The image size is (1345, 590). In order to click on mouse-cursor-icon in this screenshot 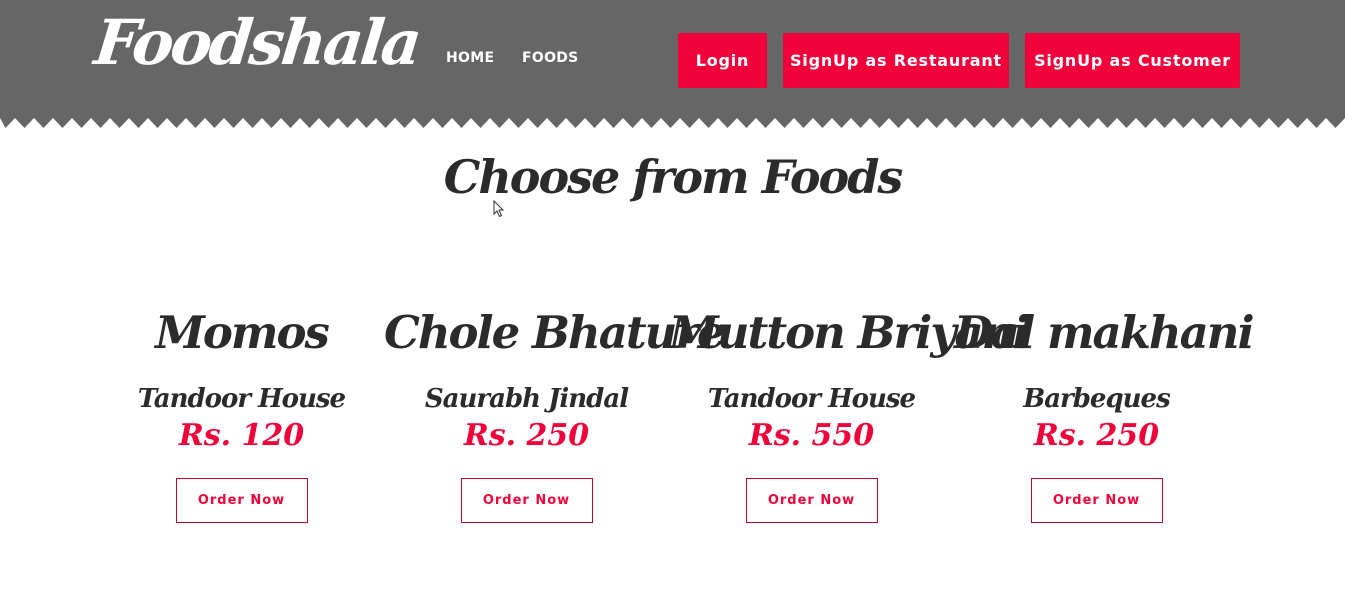, I will do `click(499, 209)`.